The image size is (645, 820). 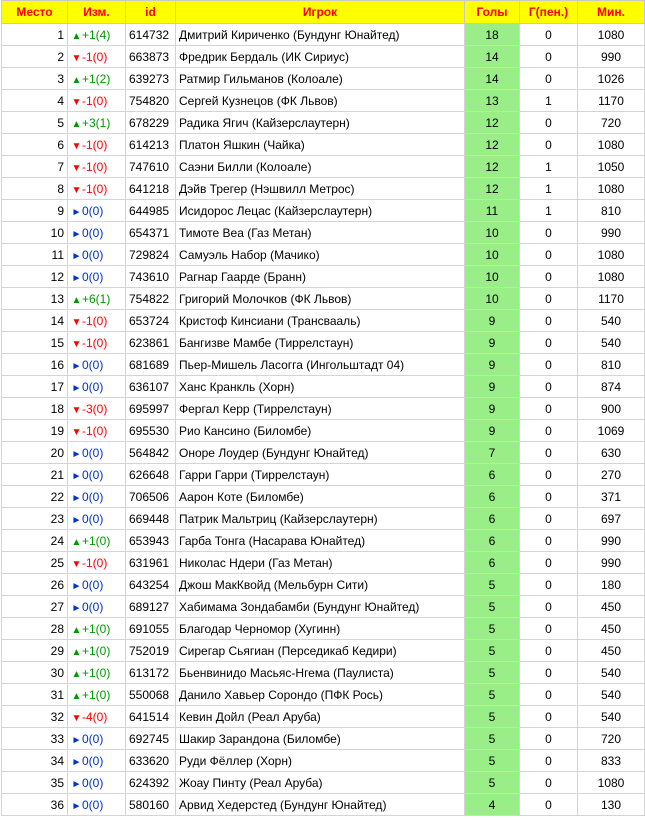 What do you see at coordinates (150, 298) in the screenshot?
I see `player-id-cell: 754822` at bounding box center [150, 298].